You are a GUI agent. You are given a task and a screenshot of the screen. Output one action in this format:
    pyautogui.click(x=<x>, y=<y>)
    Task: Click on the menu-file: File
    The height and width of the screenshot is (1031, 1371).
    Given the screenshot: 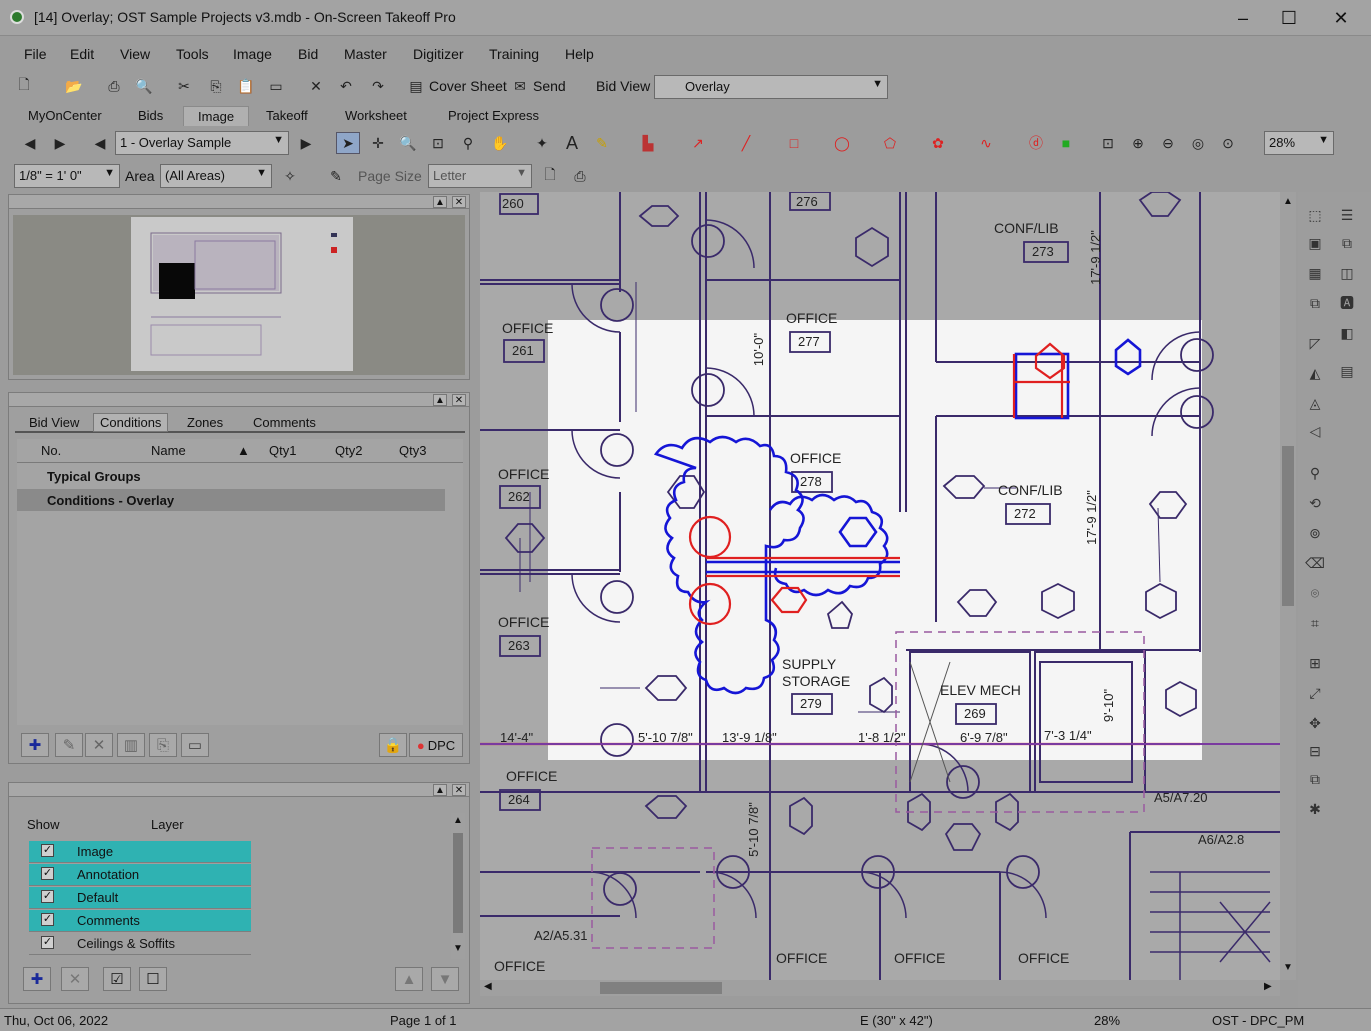 What is the action you would take?
    pyautogui.click(x=35, y=54)
    